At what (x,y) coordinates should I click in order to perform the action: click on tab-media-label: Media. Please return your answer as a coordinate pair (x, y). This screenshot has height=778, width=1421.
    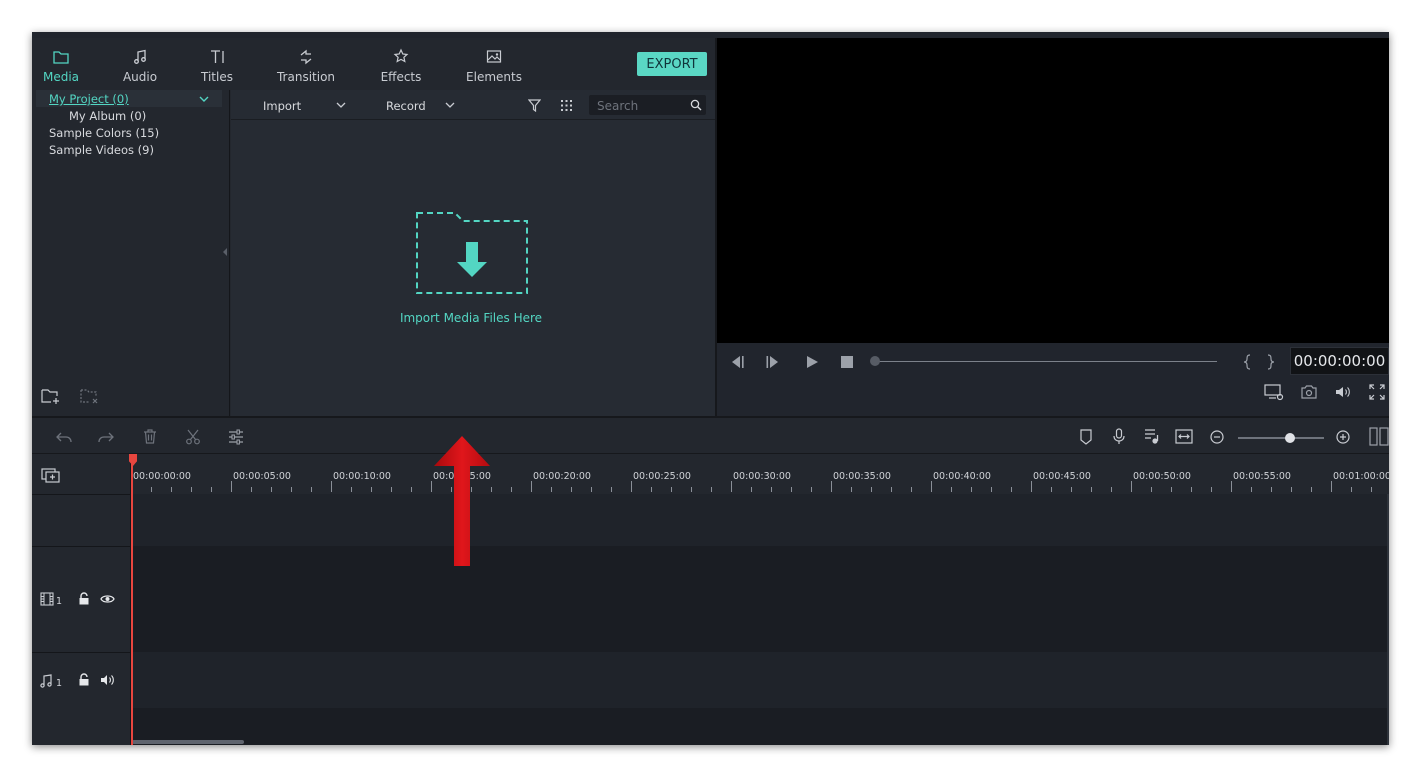
    Looking at the image, I should click on (61, 77).